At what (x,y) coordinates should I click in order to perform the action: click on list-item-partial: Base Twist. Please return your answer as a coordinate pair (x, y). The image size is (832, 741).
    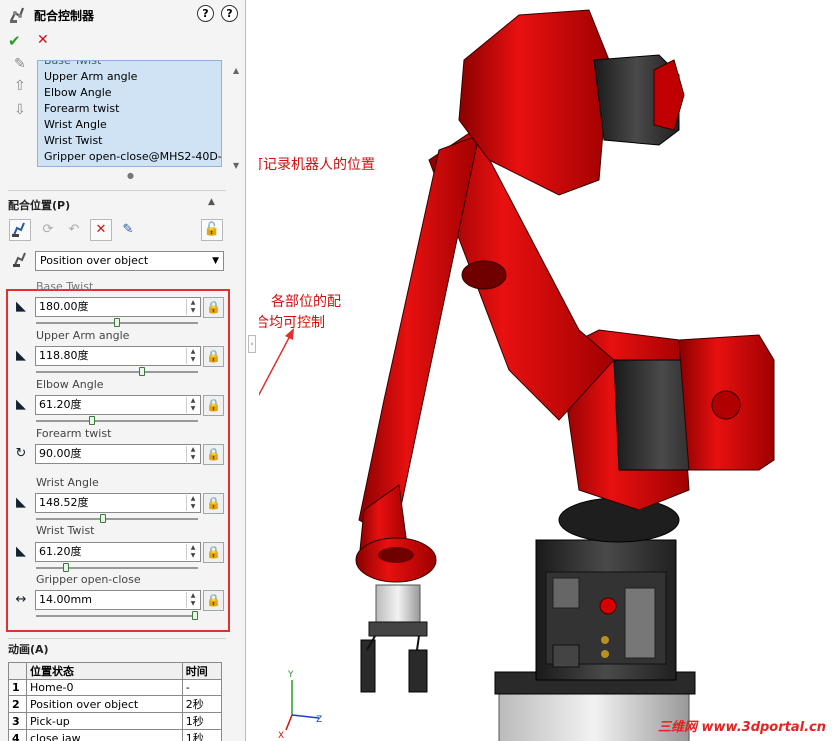
    Looking at the image, I should click on (129, 65).